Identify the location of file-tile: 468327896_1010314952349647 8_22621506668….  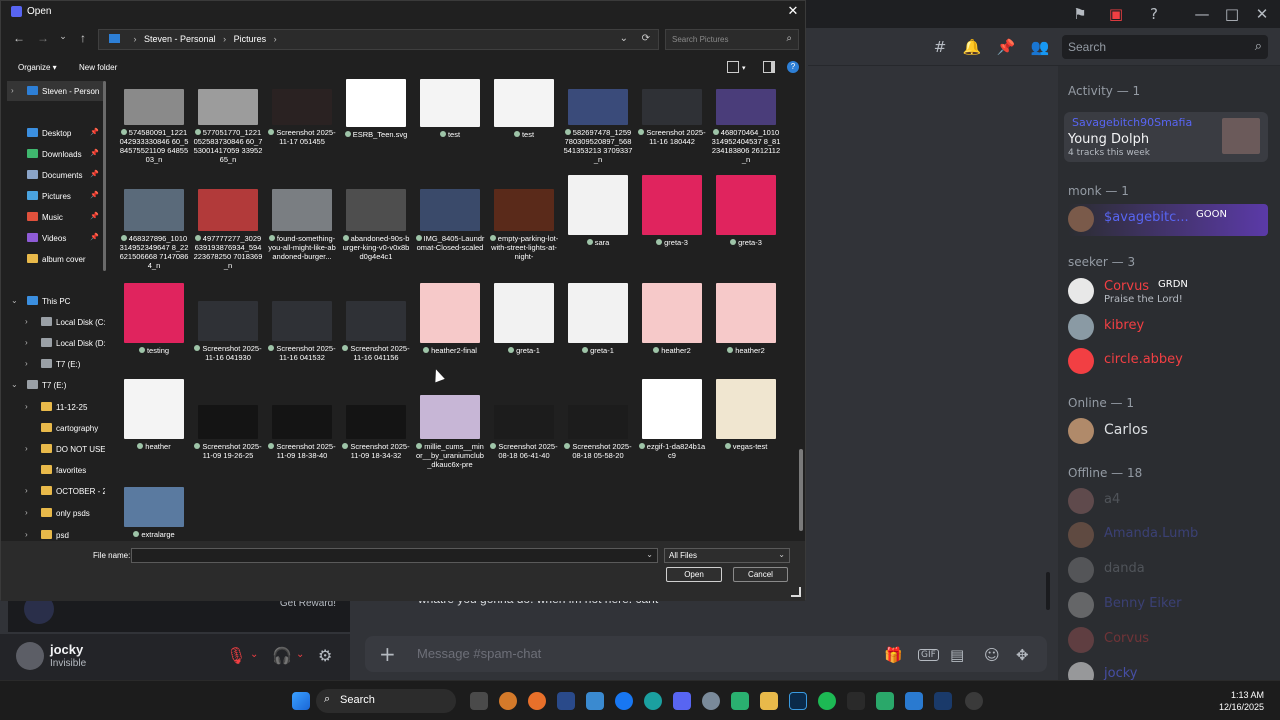
(154, 222).